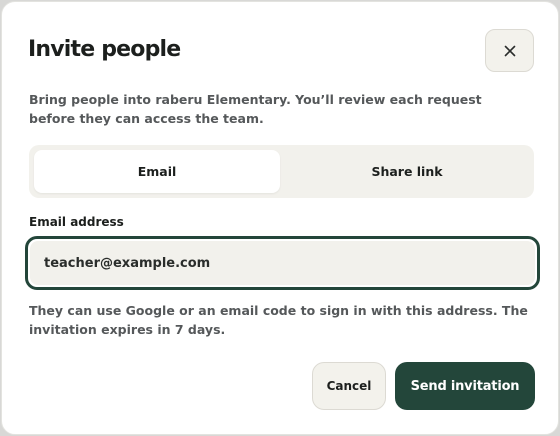 This screenshot has height=436, width=560. Describe the element at coordinates (281, 171) in the screenshot. I see `invite-method-tabs: Email Share link` at that location.